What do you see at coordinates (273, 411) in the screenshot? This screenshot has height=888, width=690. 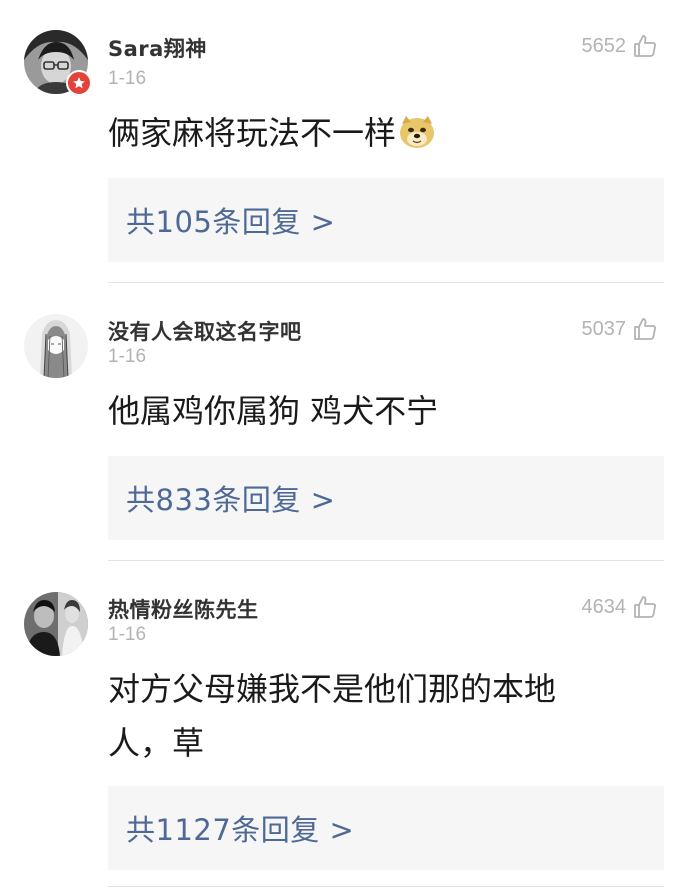 I see `comment-text: 他属鸡你属狗 鸡犬不宁` at bounding box center [273, 411].